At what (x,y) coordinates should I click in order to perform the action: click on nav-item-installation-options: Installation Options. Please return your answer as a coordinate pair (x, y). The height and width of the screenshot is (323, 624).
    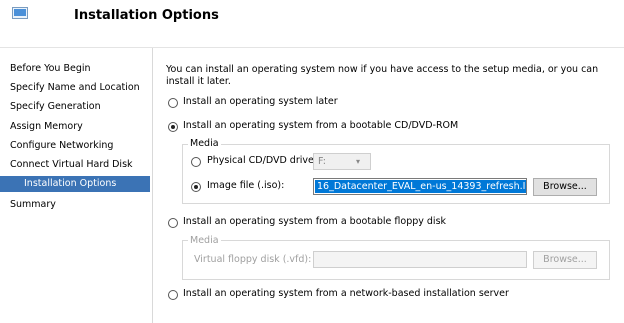
    Looking at the image, I should click on (75, 184).